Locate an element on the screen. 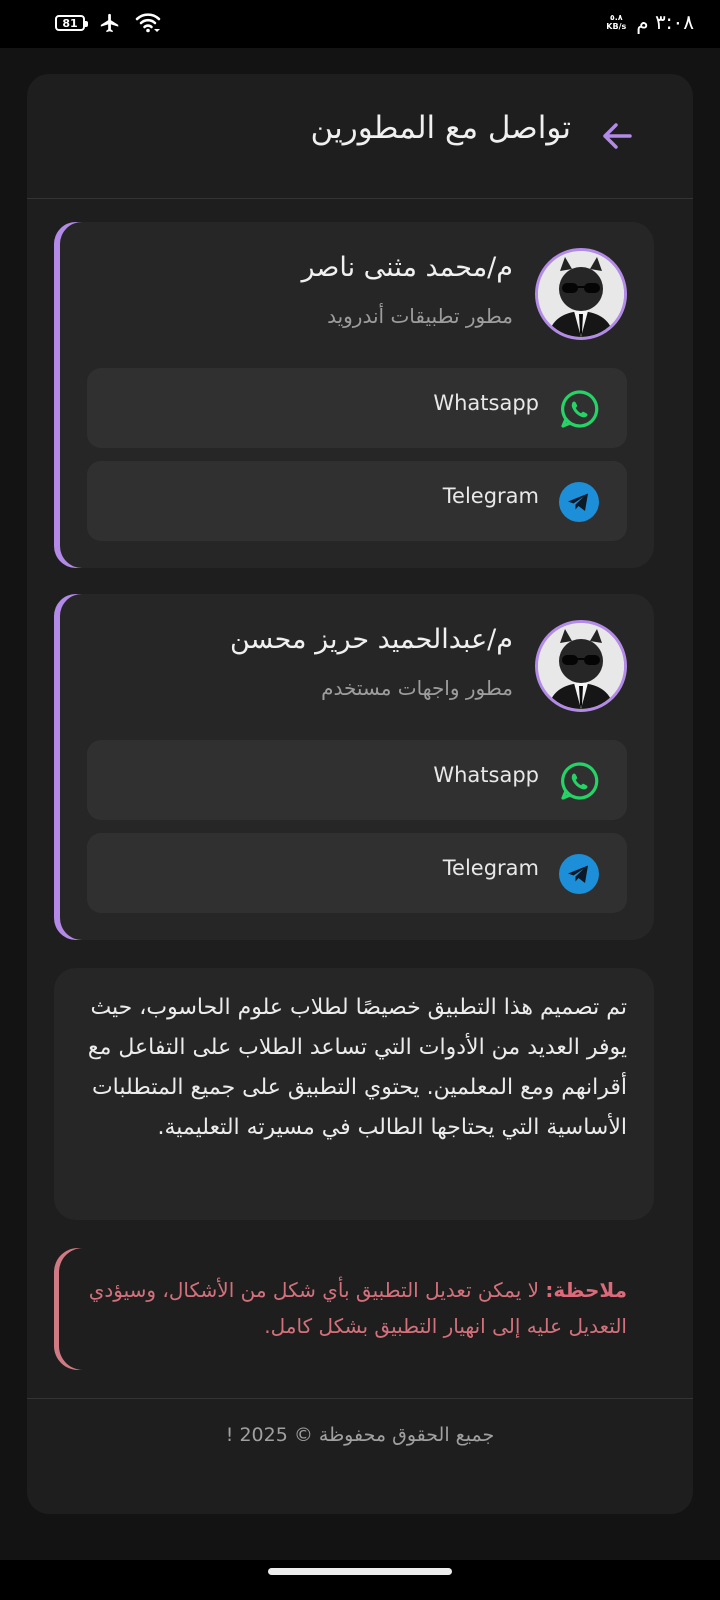 The image size is (720, 1600). status-icons-right: ٥.٨ KB/s ٣:٠٨ م is located at coordinates (650, 22).